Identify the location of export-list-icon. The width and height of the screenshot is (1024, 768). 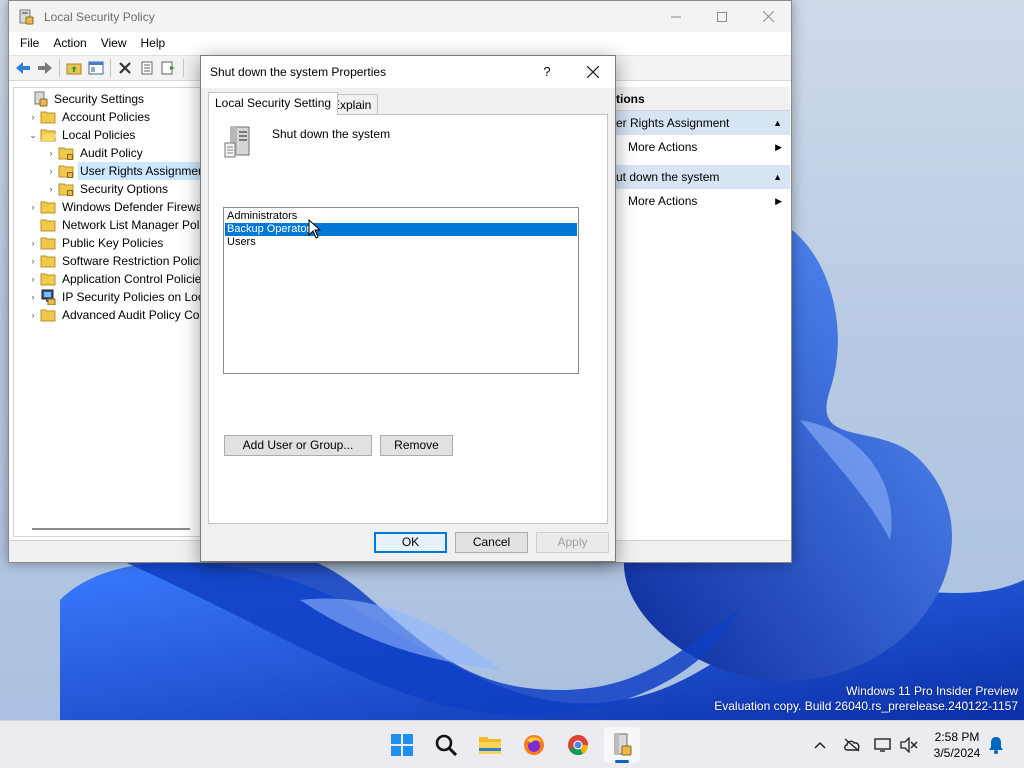
(168, 68).